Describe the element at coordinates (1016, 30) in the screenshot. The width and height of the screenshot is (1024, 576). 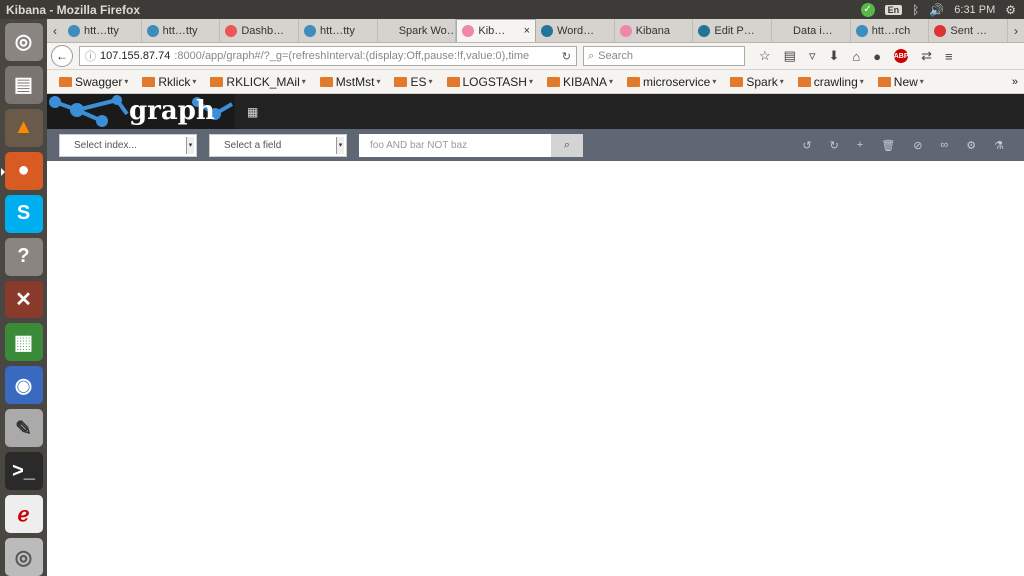
I see `tabs-scroll-right-button: ›` at that location.